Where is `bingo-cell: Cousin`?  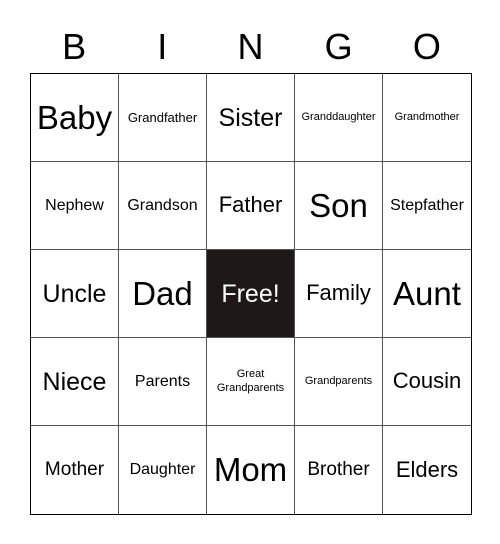
bingo-cell: Cousin is located at coordinates (427, 382).